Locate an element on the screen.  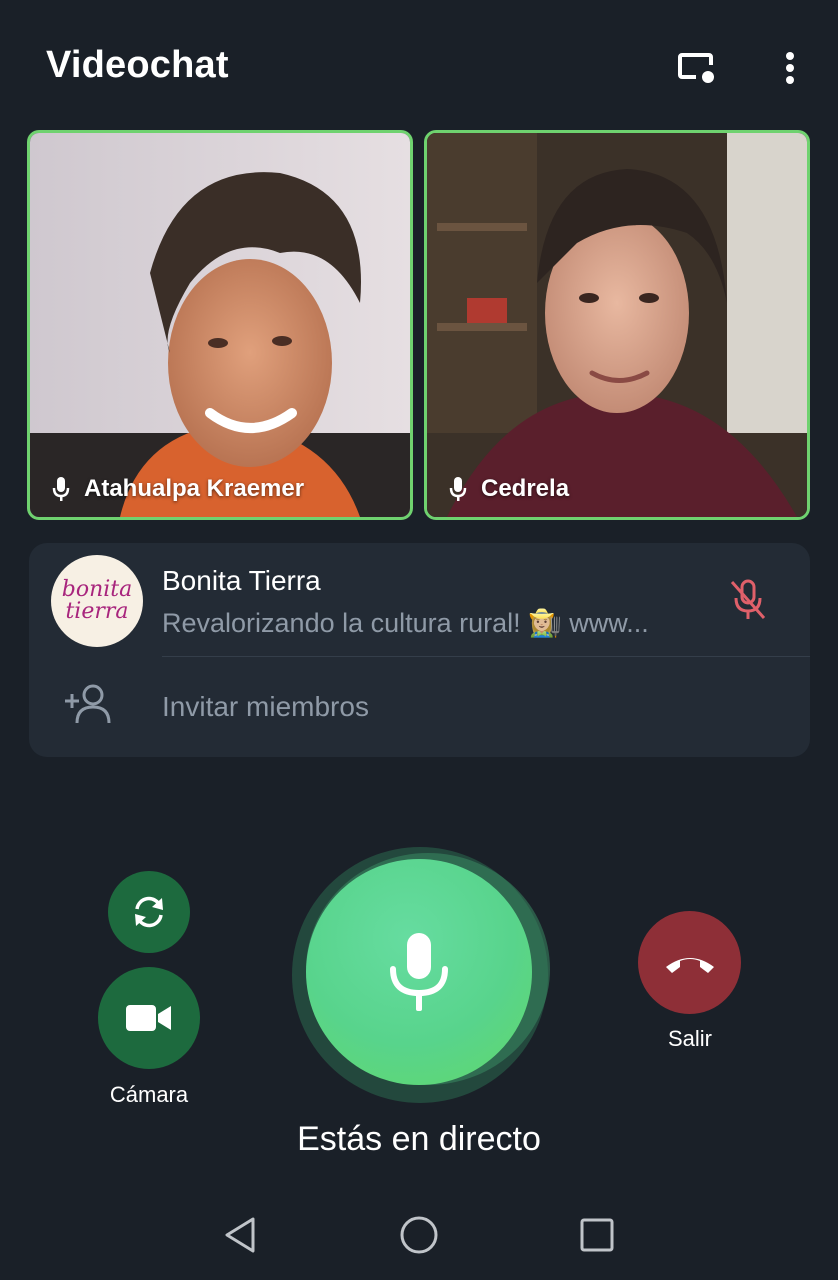
page-title: Videochat is located at coordinates (137, 65).